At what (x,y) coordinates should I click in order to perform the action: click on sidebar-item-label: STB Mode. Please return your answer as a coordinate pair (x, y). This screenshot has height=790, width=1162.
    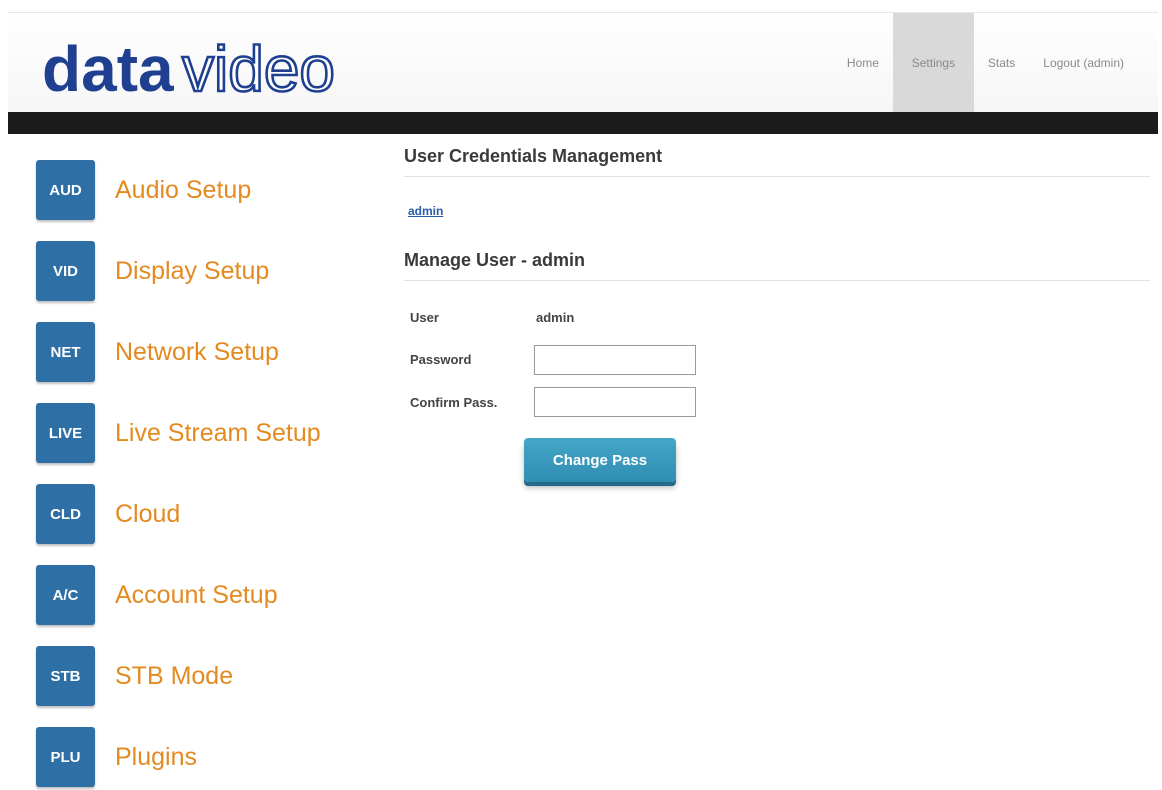
    Looking at the image, I should click on (174, 675).